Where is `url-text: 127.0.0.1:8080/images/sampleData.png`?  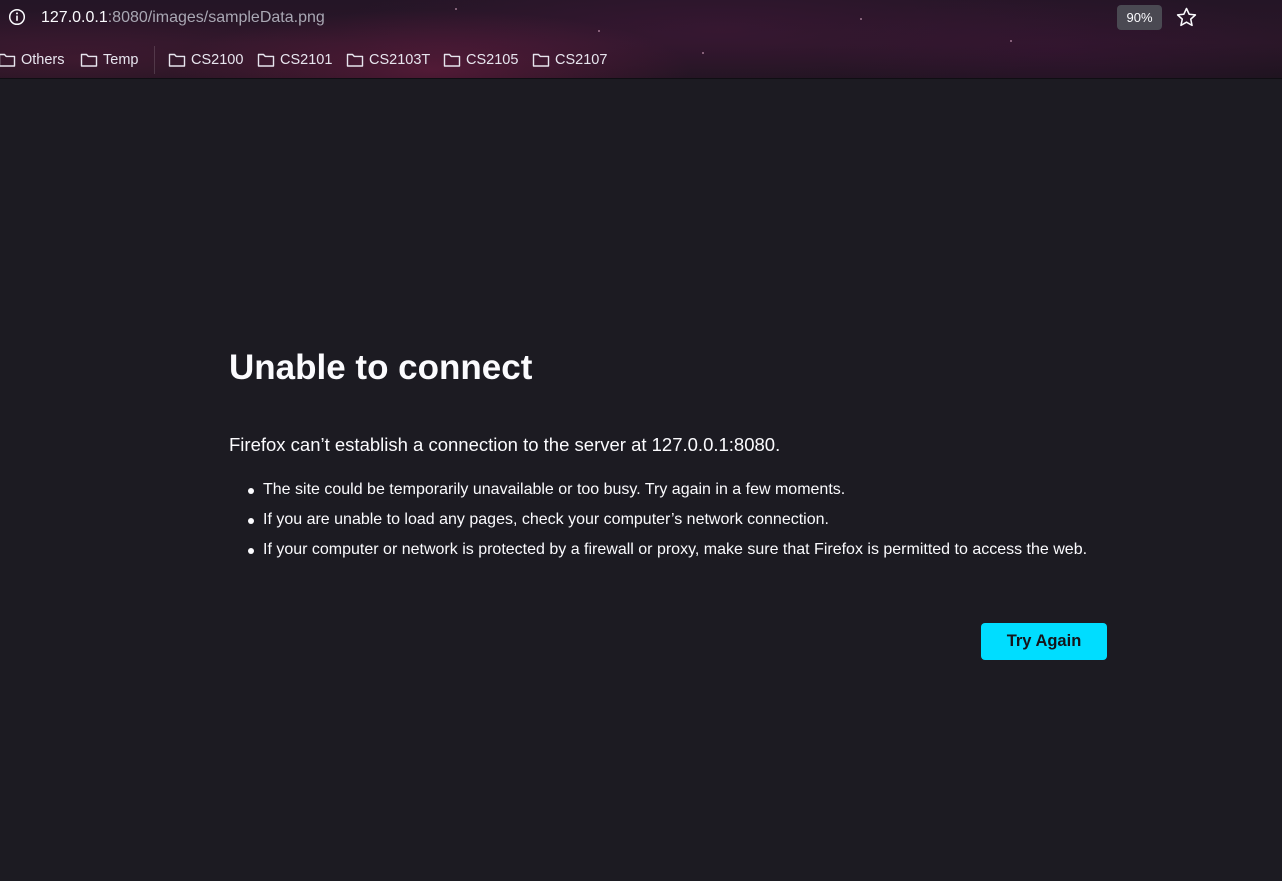
url-text: 127.0.0.1:8080/images/sampleData.png is located at coordinates (183, 18).